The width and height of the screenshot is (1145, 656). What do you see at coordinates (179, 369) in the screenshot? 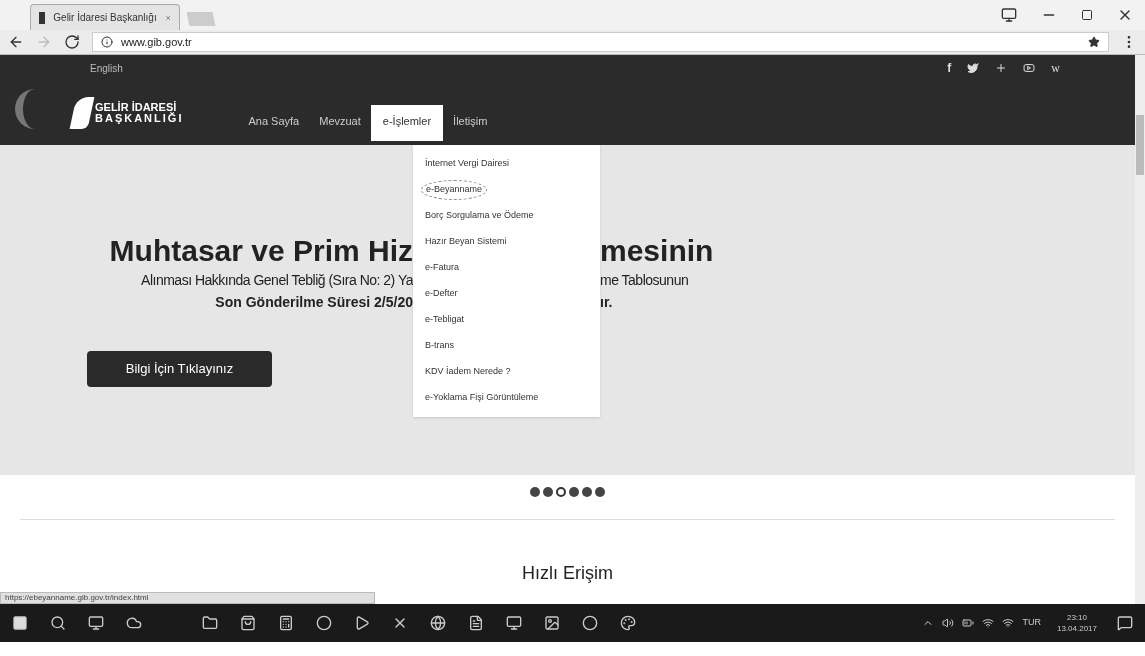
I see `info-button: Bilgi İçin Tıklayınız` at bounding box center [179, 369].